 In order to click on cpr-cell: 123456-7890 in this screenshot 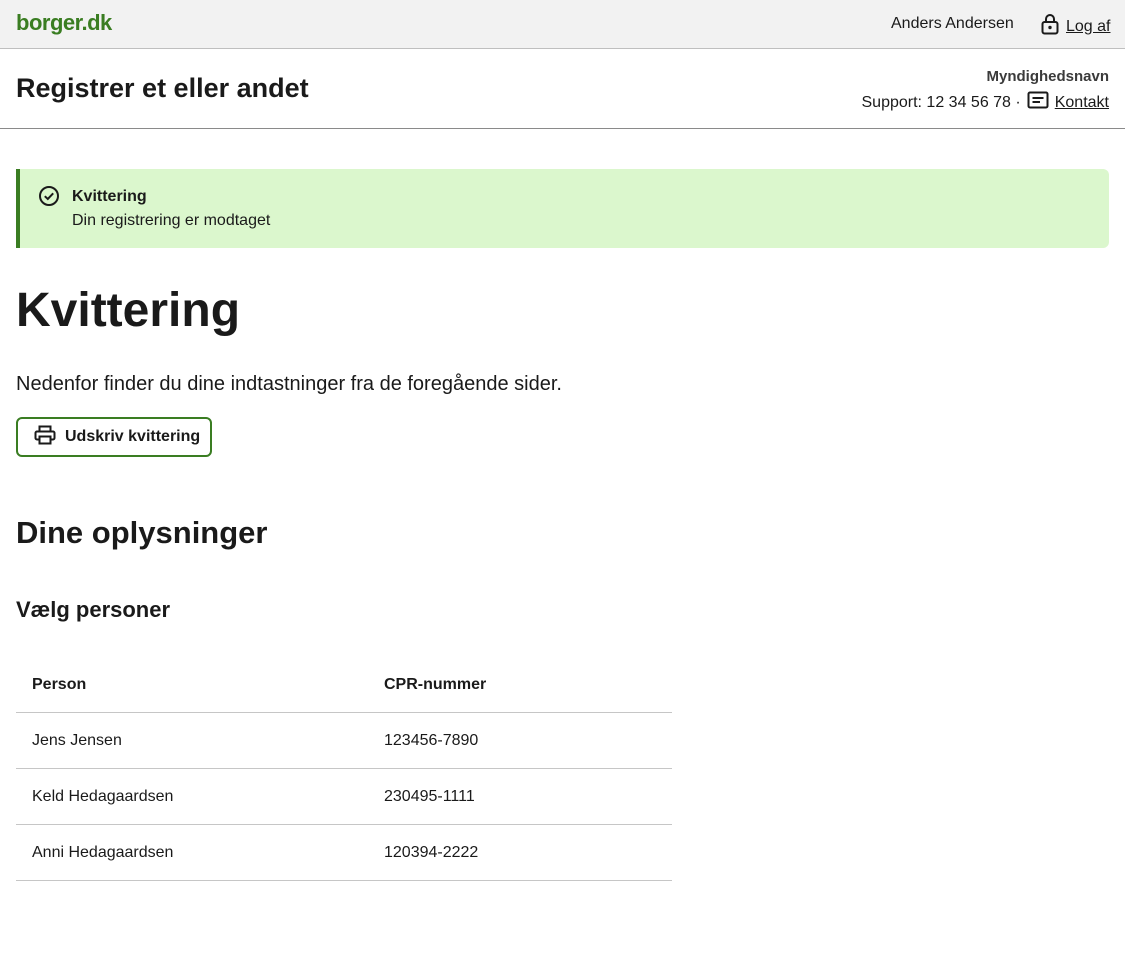, I will do `click(431, 740)`.